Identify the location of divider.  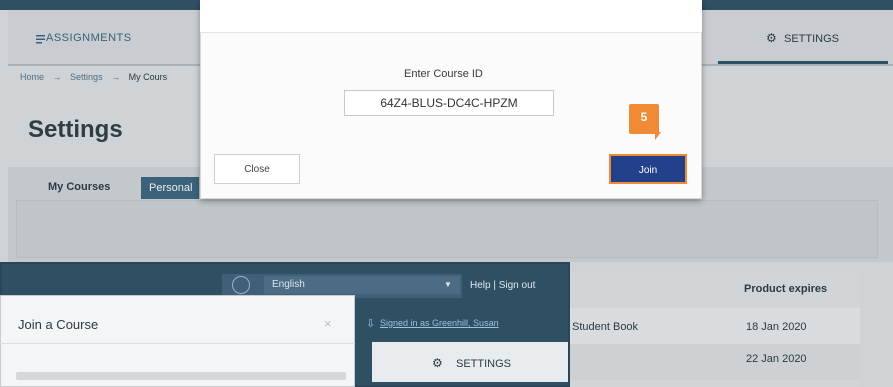
(177, 343).